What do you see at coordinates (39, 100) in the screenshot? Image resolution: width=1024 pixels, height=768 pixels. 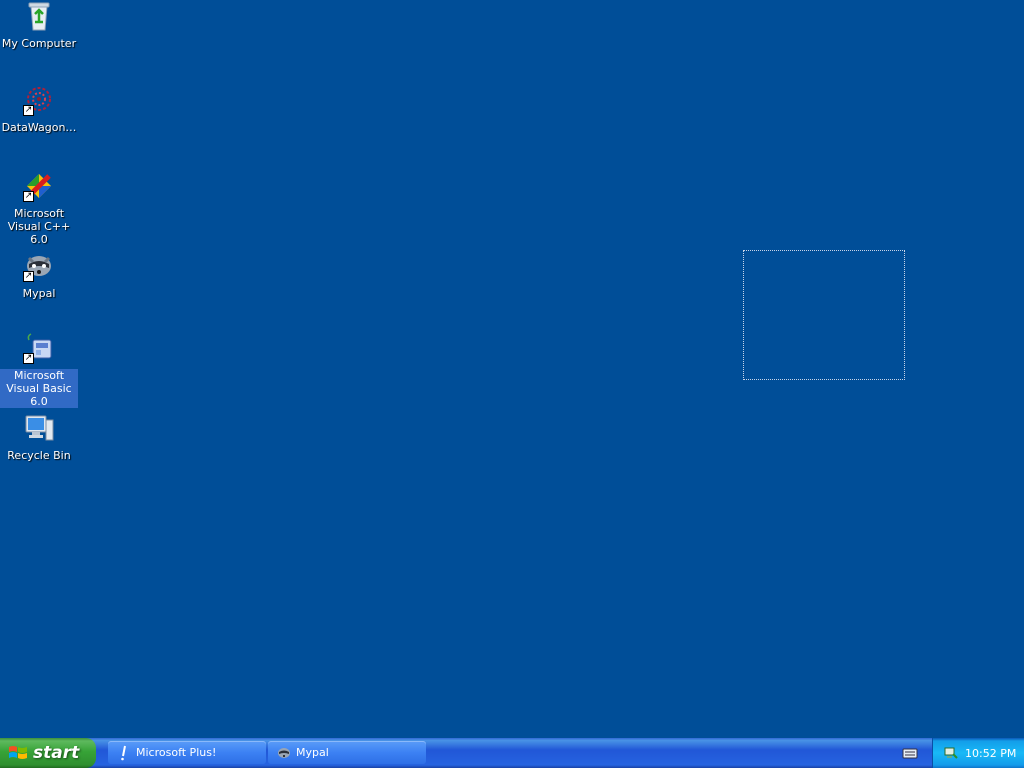 I see `datawagon-icon: ↗` at bounding box center [39, 100].